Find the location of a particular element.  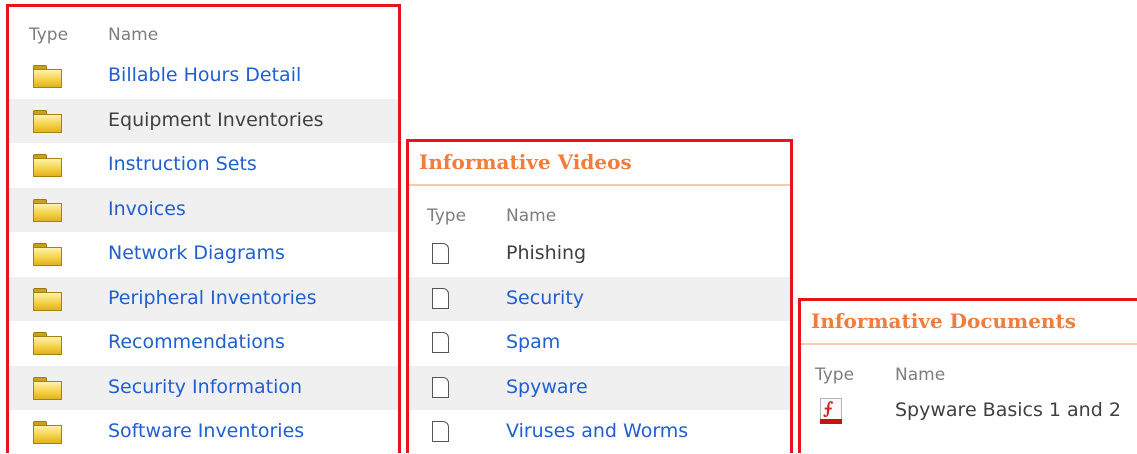

list-item: Peripheral Inventories is located at coordinates (203, 298).